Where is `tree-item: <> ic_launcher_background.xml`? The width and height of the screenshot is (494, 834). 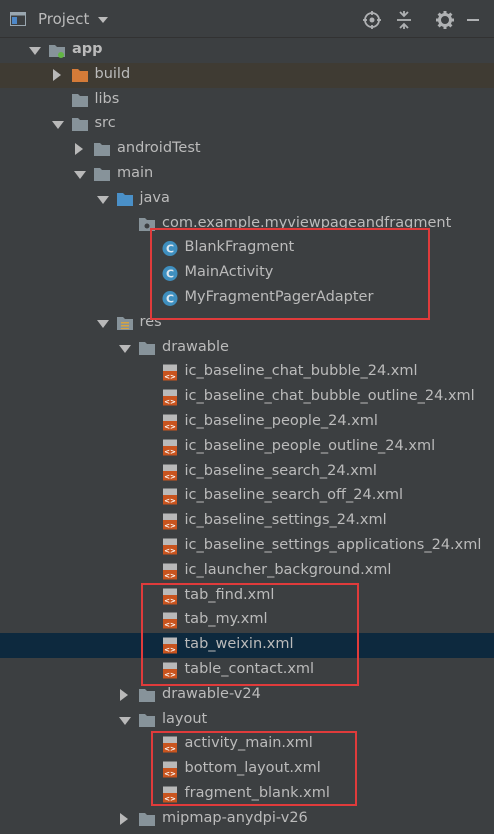
tree-item: <> ic_launcher_background.xml is located at coordinates (247, 571).